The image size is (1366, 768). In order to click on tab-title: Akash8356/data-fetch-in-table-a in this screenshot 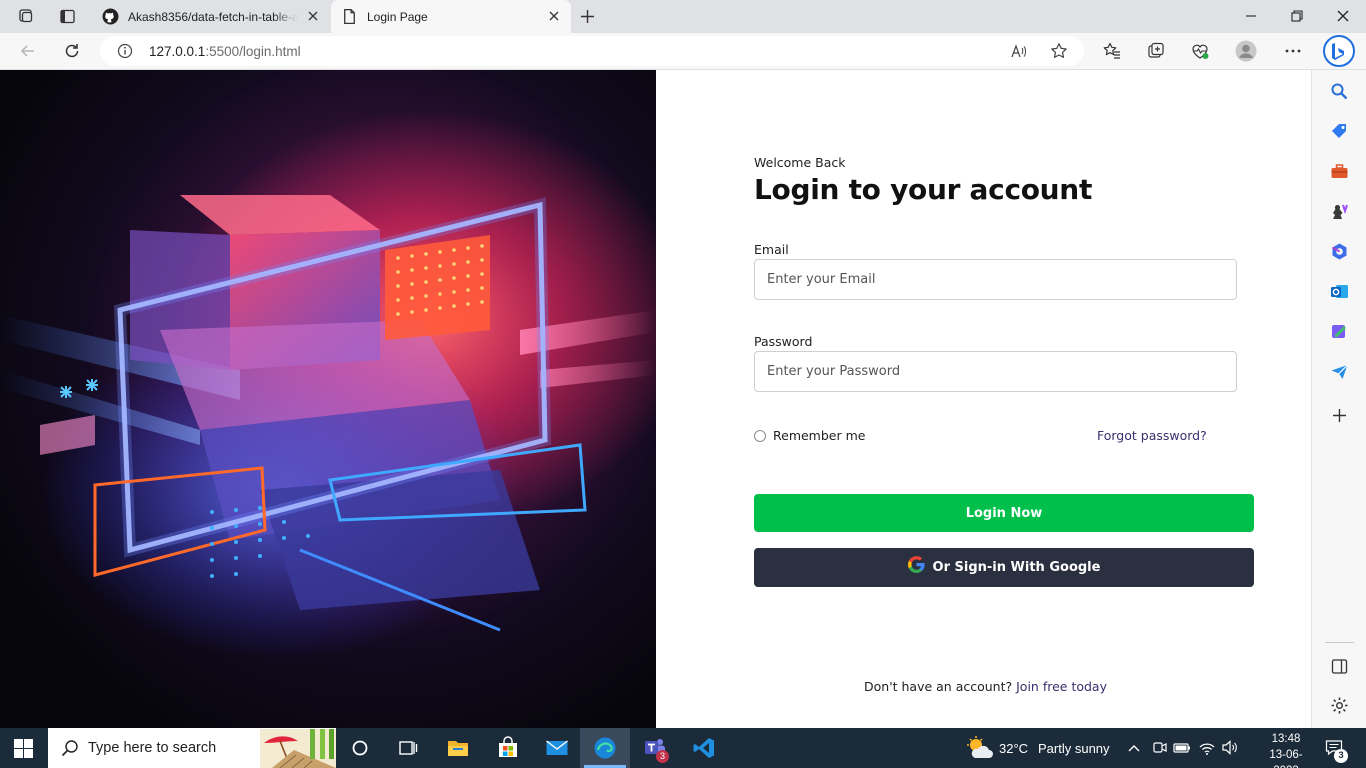, I will do `click(213, 16)`.